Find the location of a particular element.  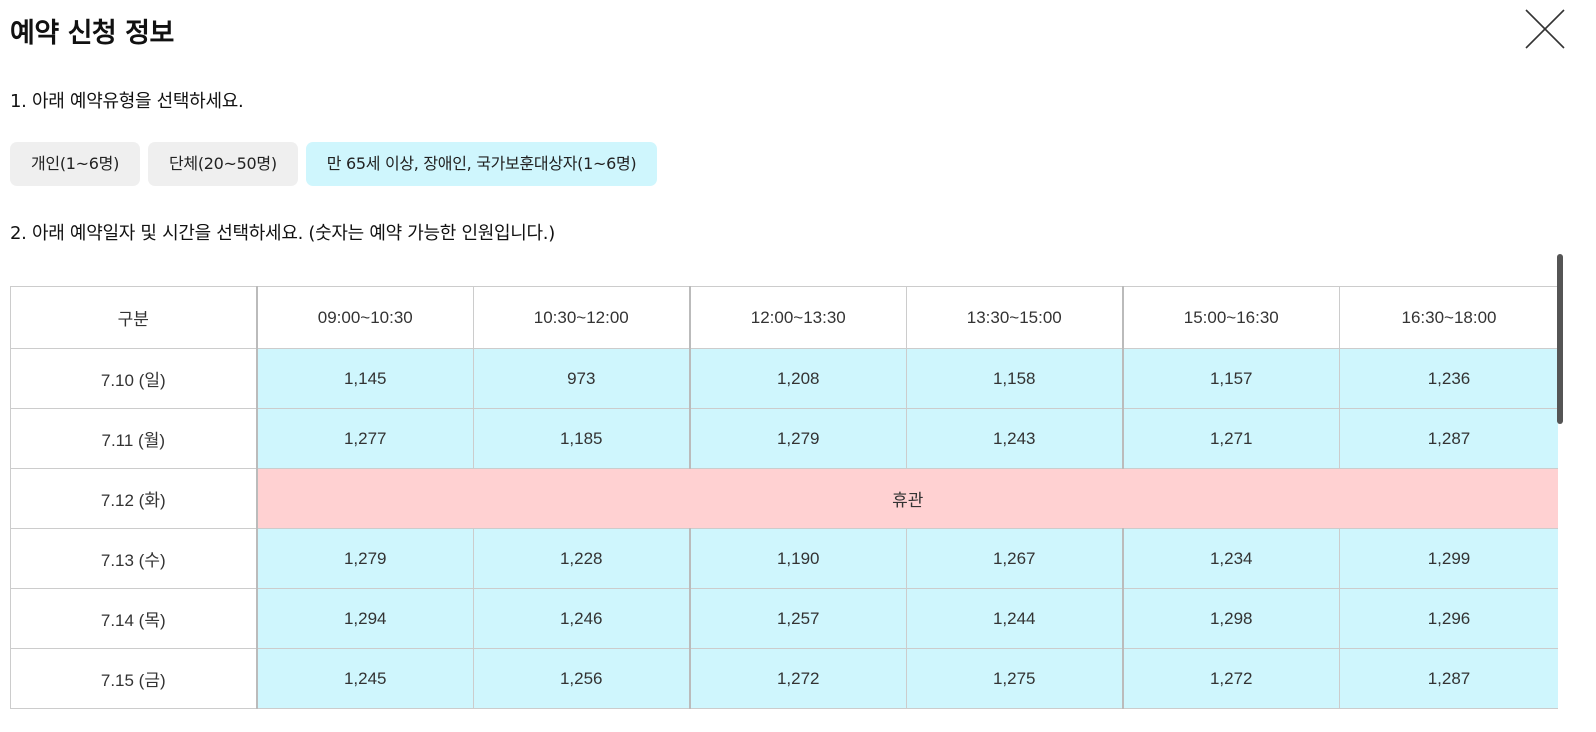

row-date: 7.13 (수) is located at coordinates (133, 558).